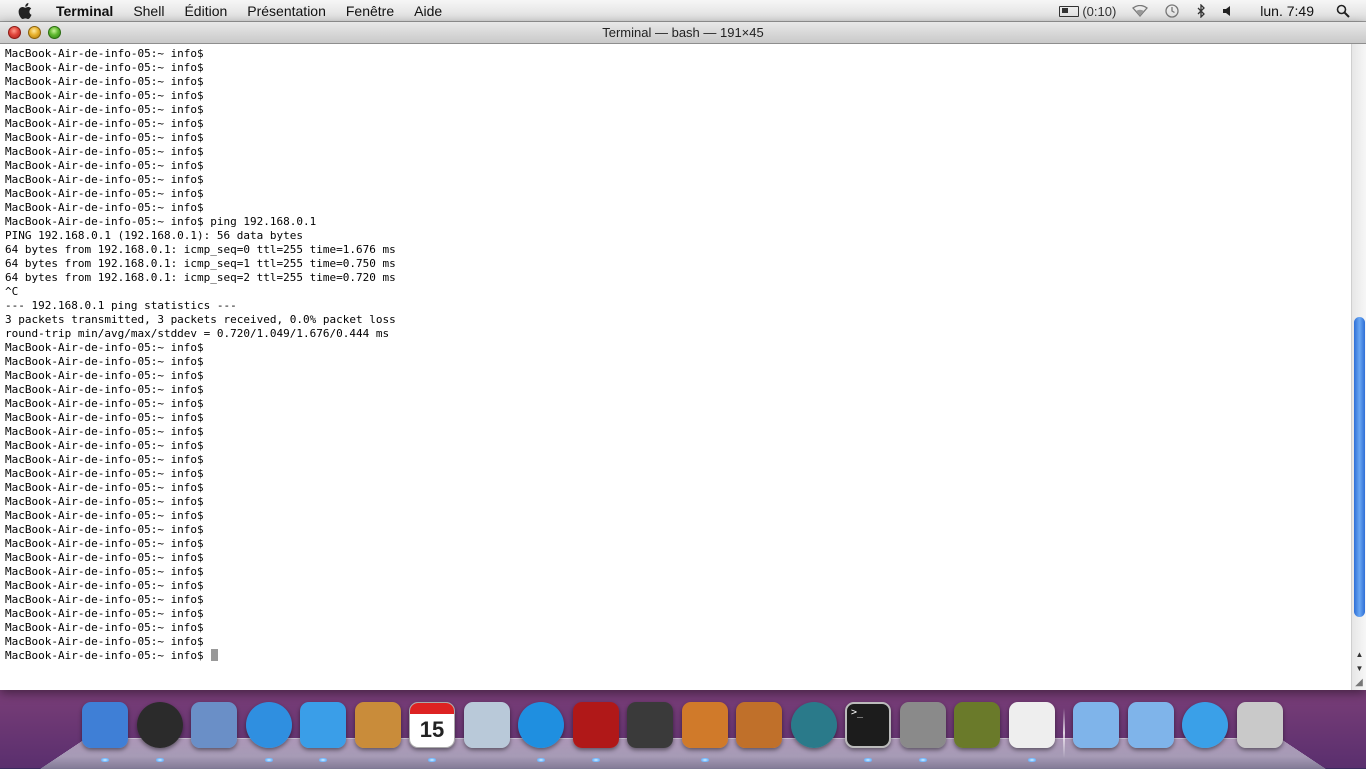 The image size is (1366, 769). What do you see at coordinates (148, 11) in the screenshot?
I see `menu-shell: Shell` at bounding box center [148, 11].